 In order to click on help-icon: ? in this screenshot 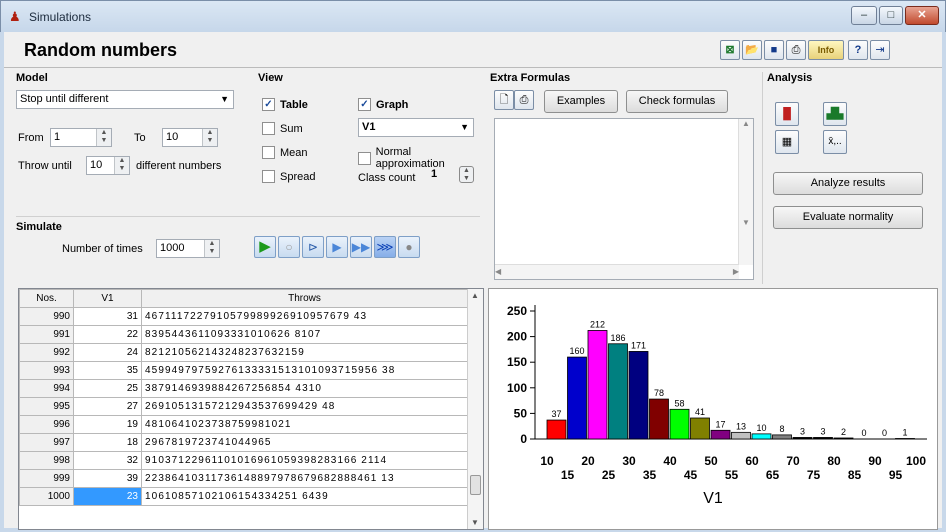, I will do `click(858, 50)`.